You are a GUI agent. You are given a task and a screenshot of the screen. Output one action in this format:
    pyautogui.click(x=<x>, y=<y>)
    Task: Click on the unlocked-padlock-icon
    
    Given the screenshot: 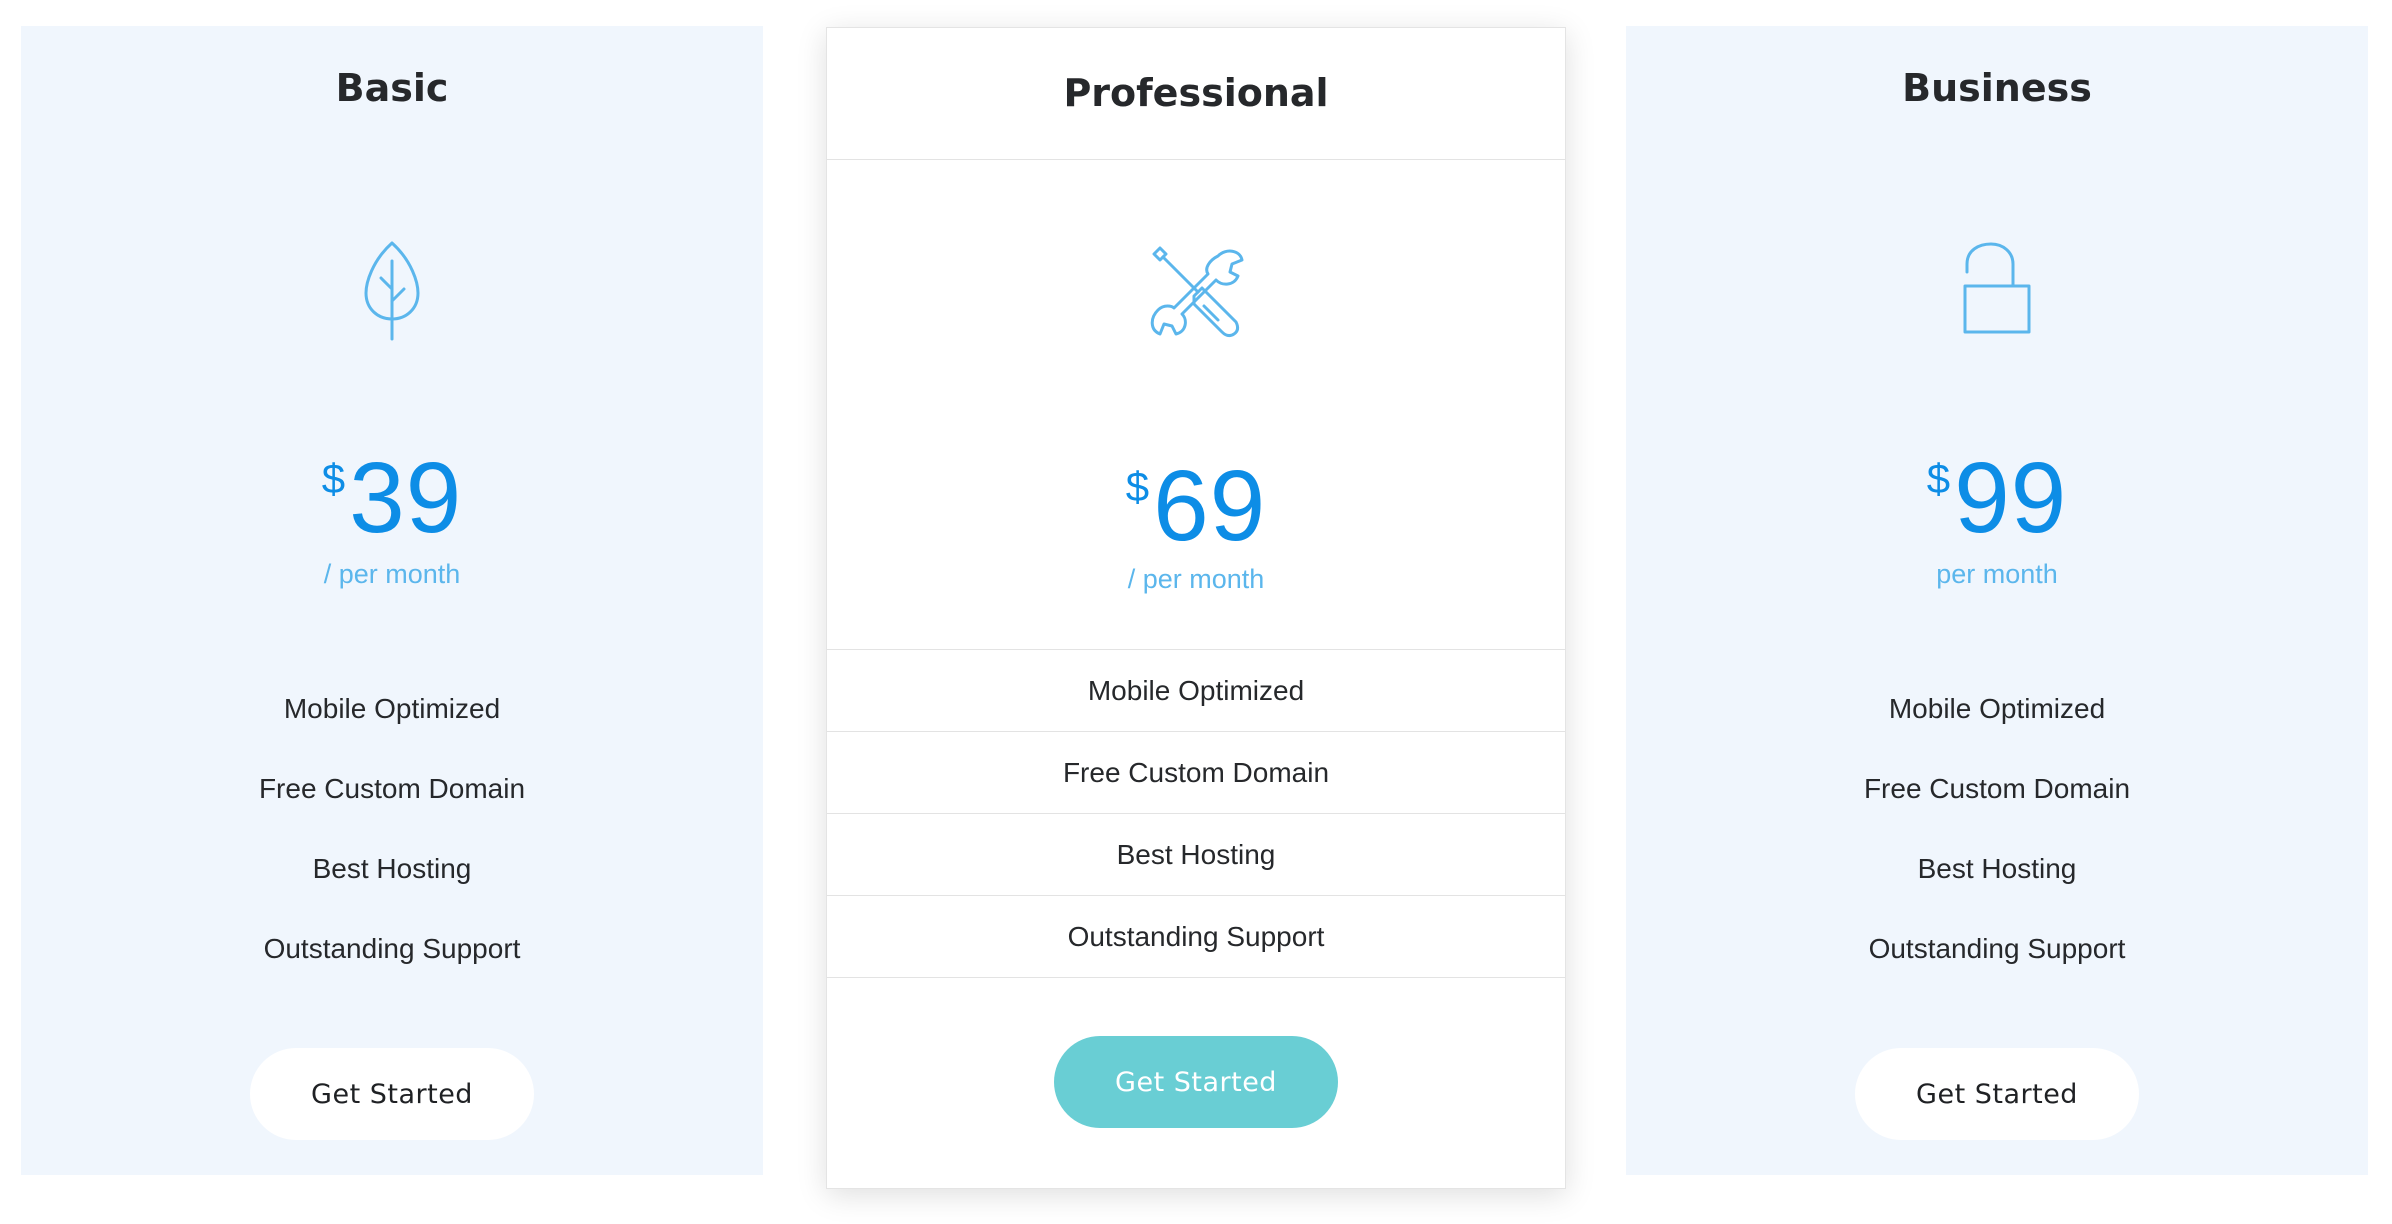 What is the action you would take?
    pyautogui.click(x=1997, y=289)
    